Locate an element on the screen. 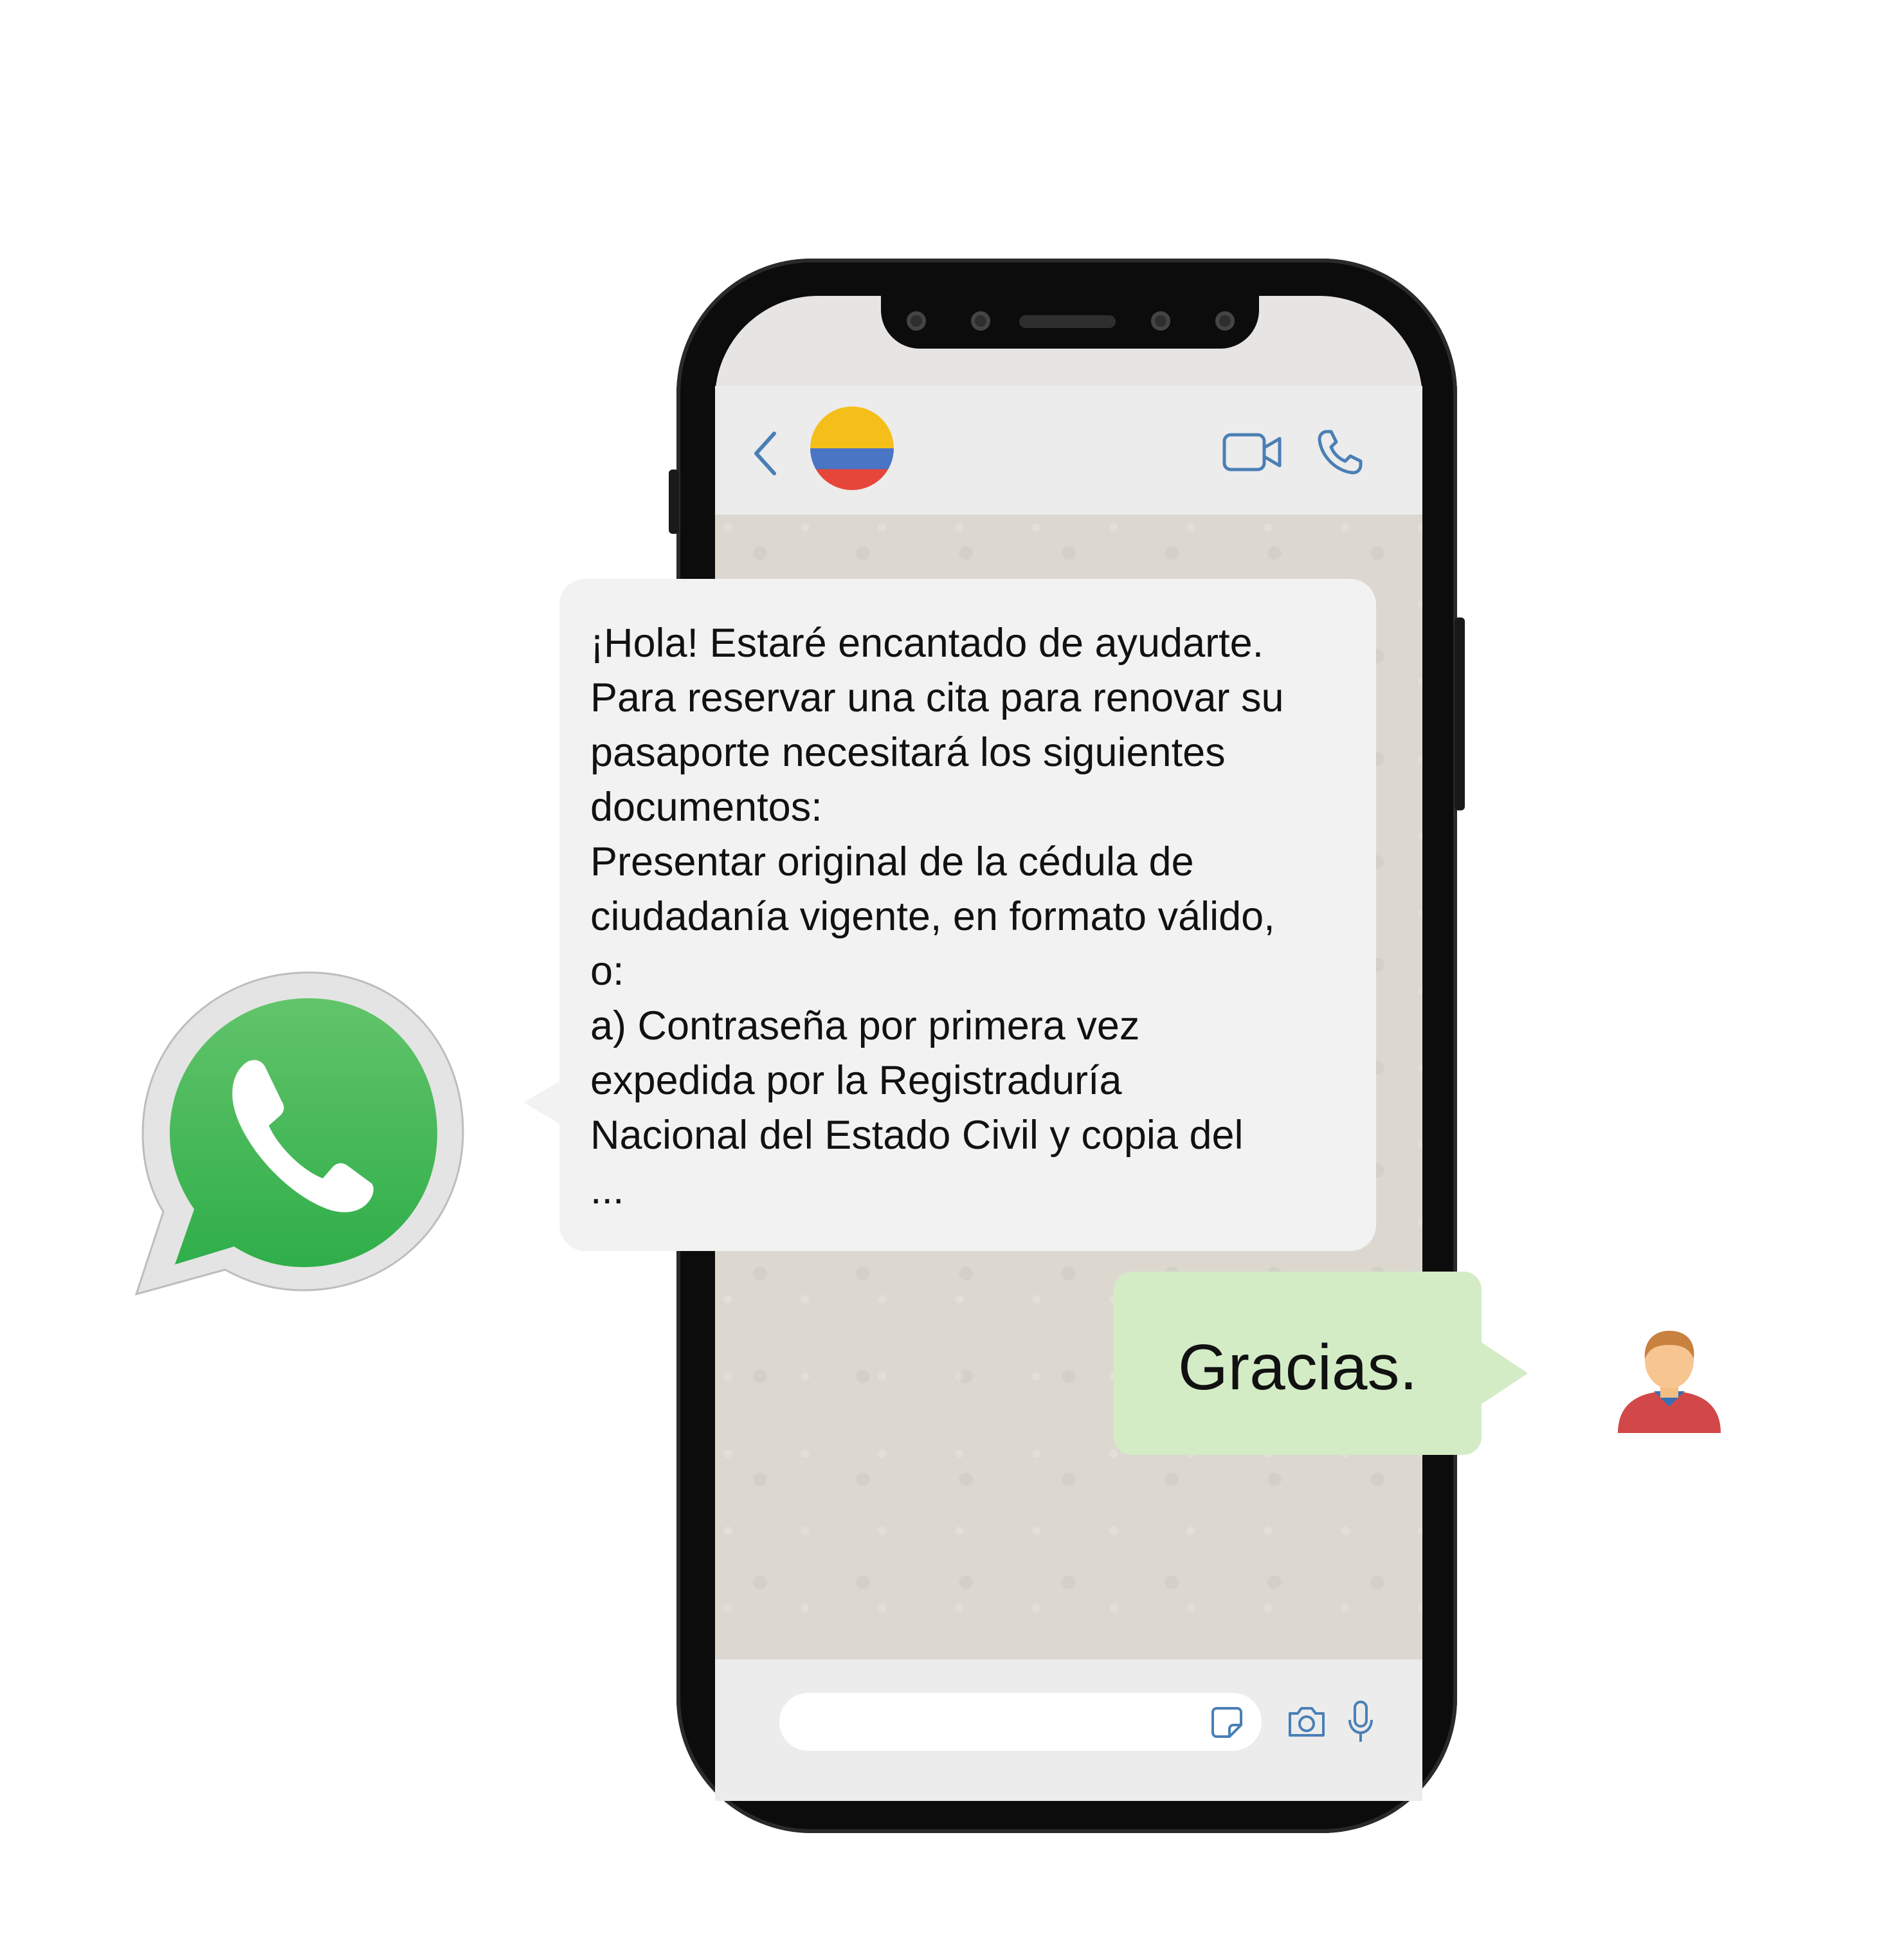  contact-avatar-flag is located at coordinates (852, 448).